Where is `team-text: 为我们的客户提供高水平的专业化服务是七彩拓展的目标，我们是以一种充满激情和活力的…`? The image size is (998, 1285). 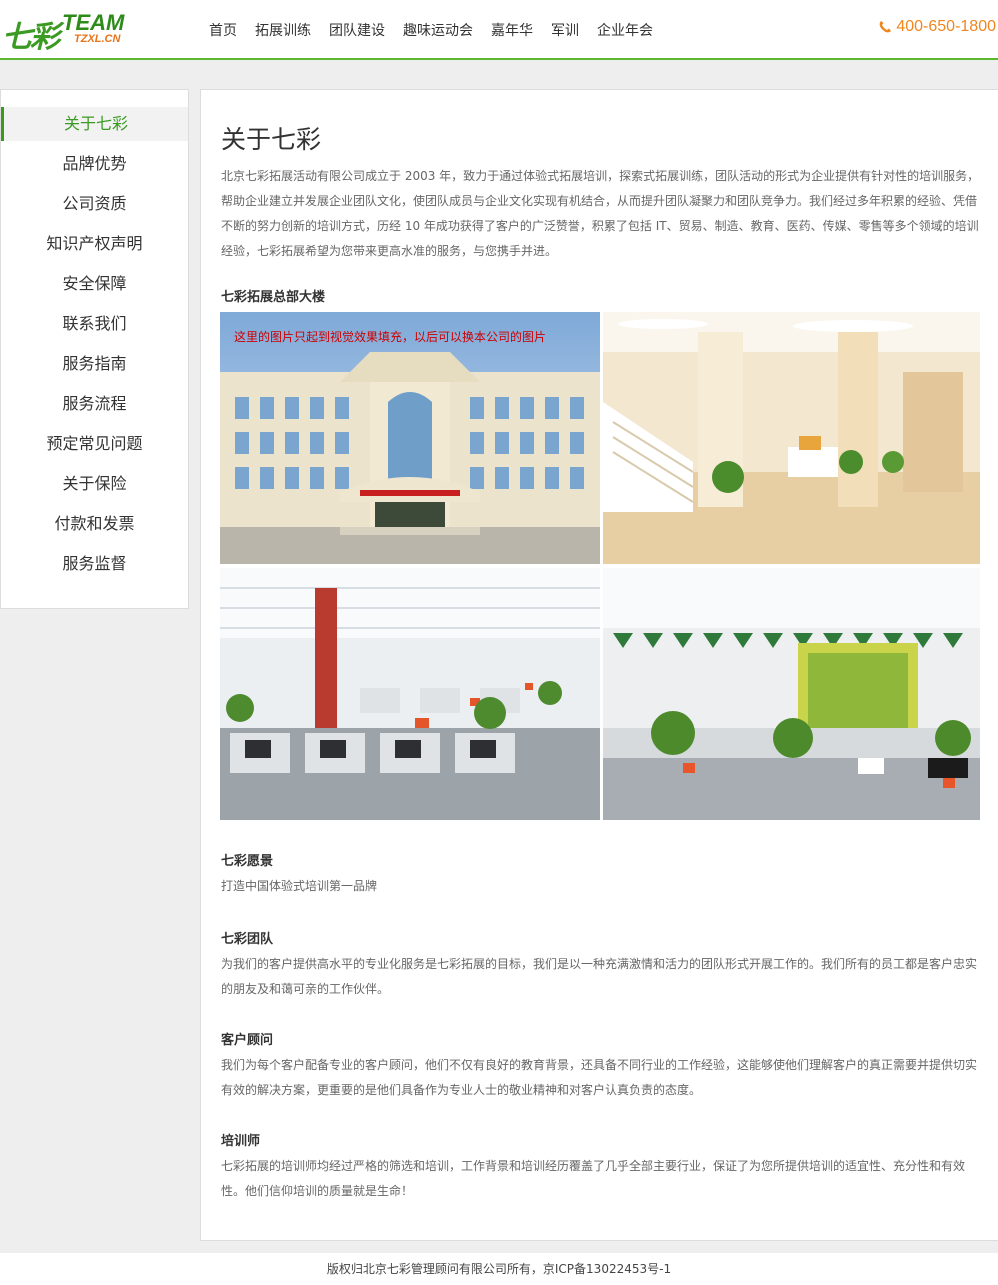
team-text: 为我们的客户提供高水平的专业化服务是七彩拓展的目标，我们是以一种充满激情和活力的… is located at coordinates (599, 976).